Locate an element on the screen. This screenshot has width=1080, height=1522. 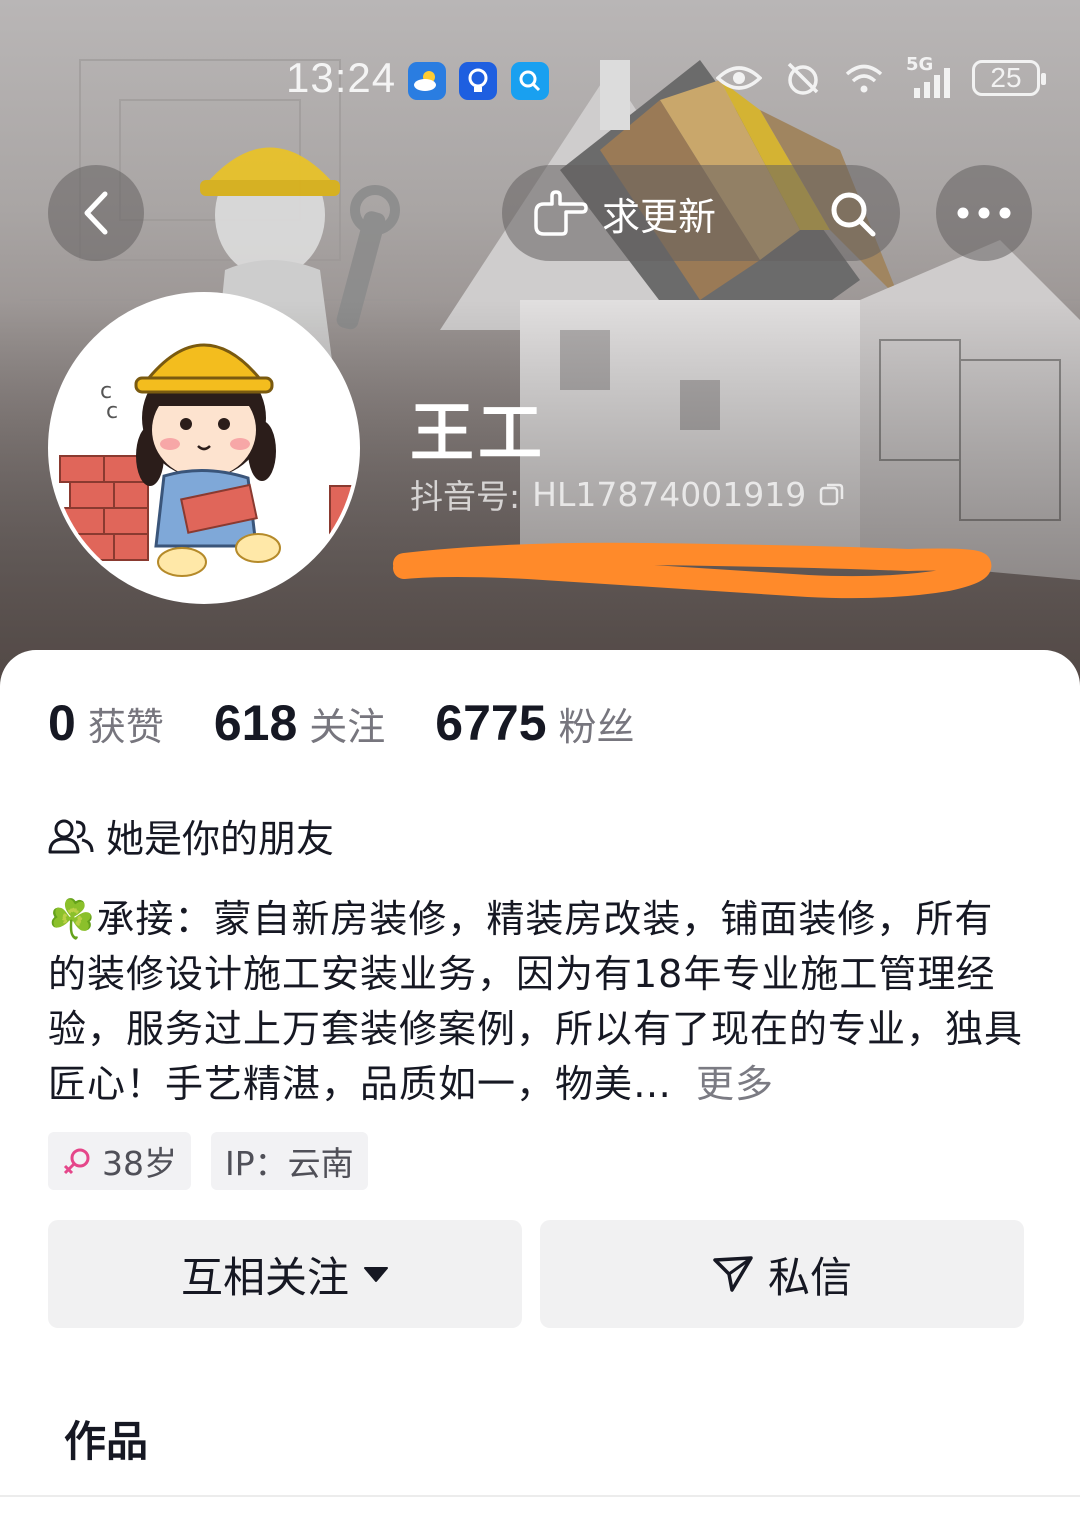
send-icon is located at coordinates (733, 1274).